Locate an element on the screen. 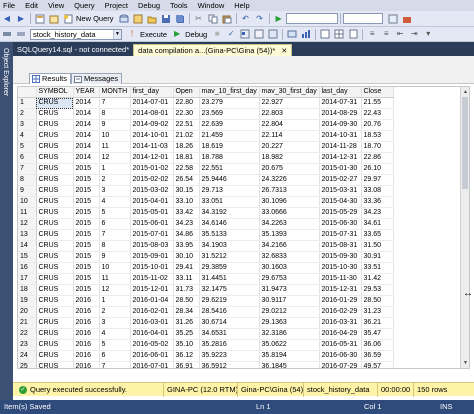 The height and width of the screenshot is (414, 474). table-cell: 28.34 is located at coordinates (186, 312).